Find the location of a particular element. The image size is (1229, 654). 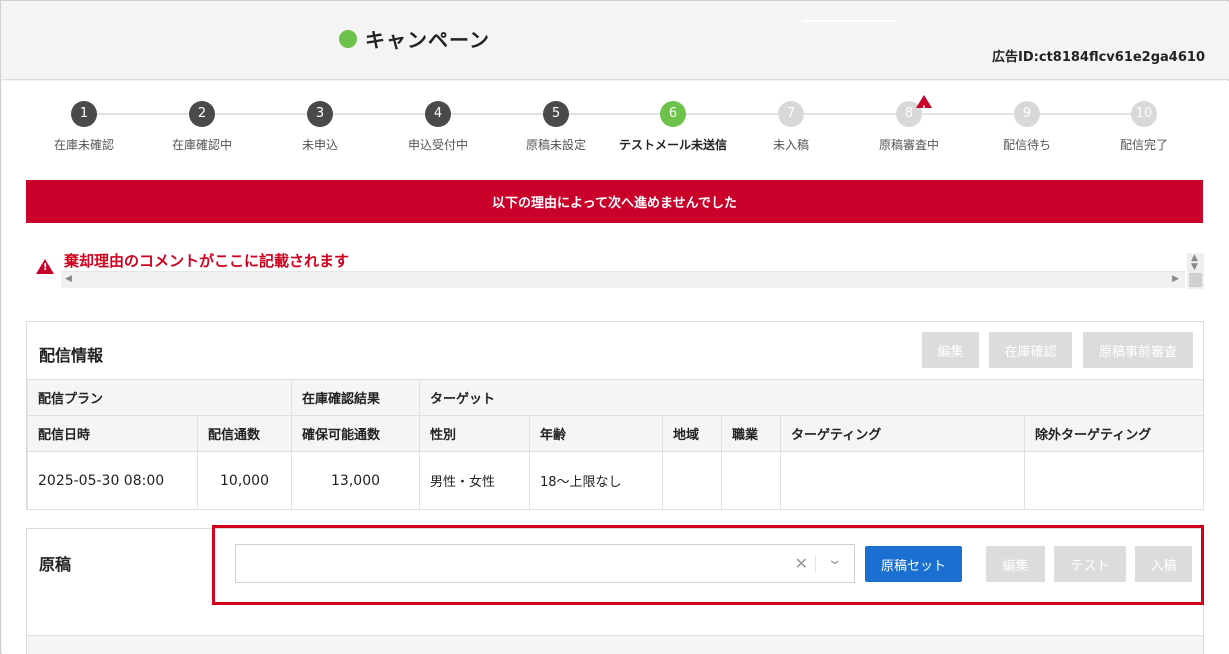

manuscript-edit-button: 編集 is located at coordinates (1015, 564).